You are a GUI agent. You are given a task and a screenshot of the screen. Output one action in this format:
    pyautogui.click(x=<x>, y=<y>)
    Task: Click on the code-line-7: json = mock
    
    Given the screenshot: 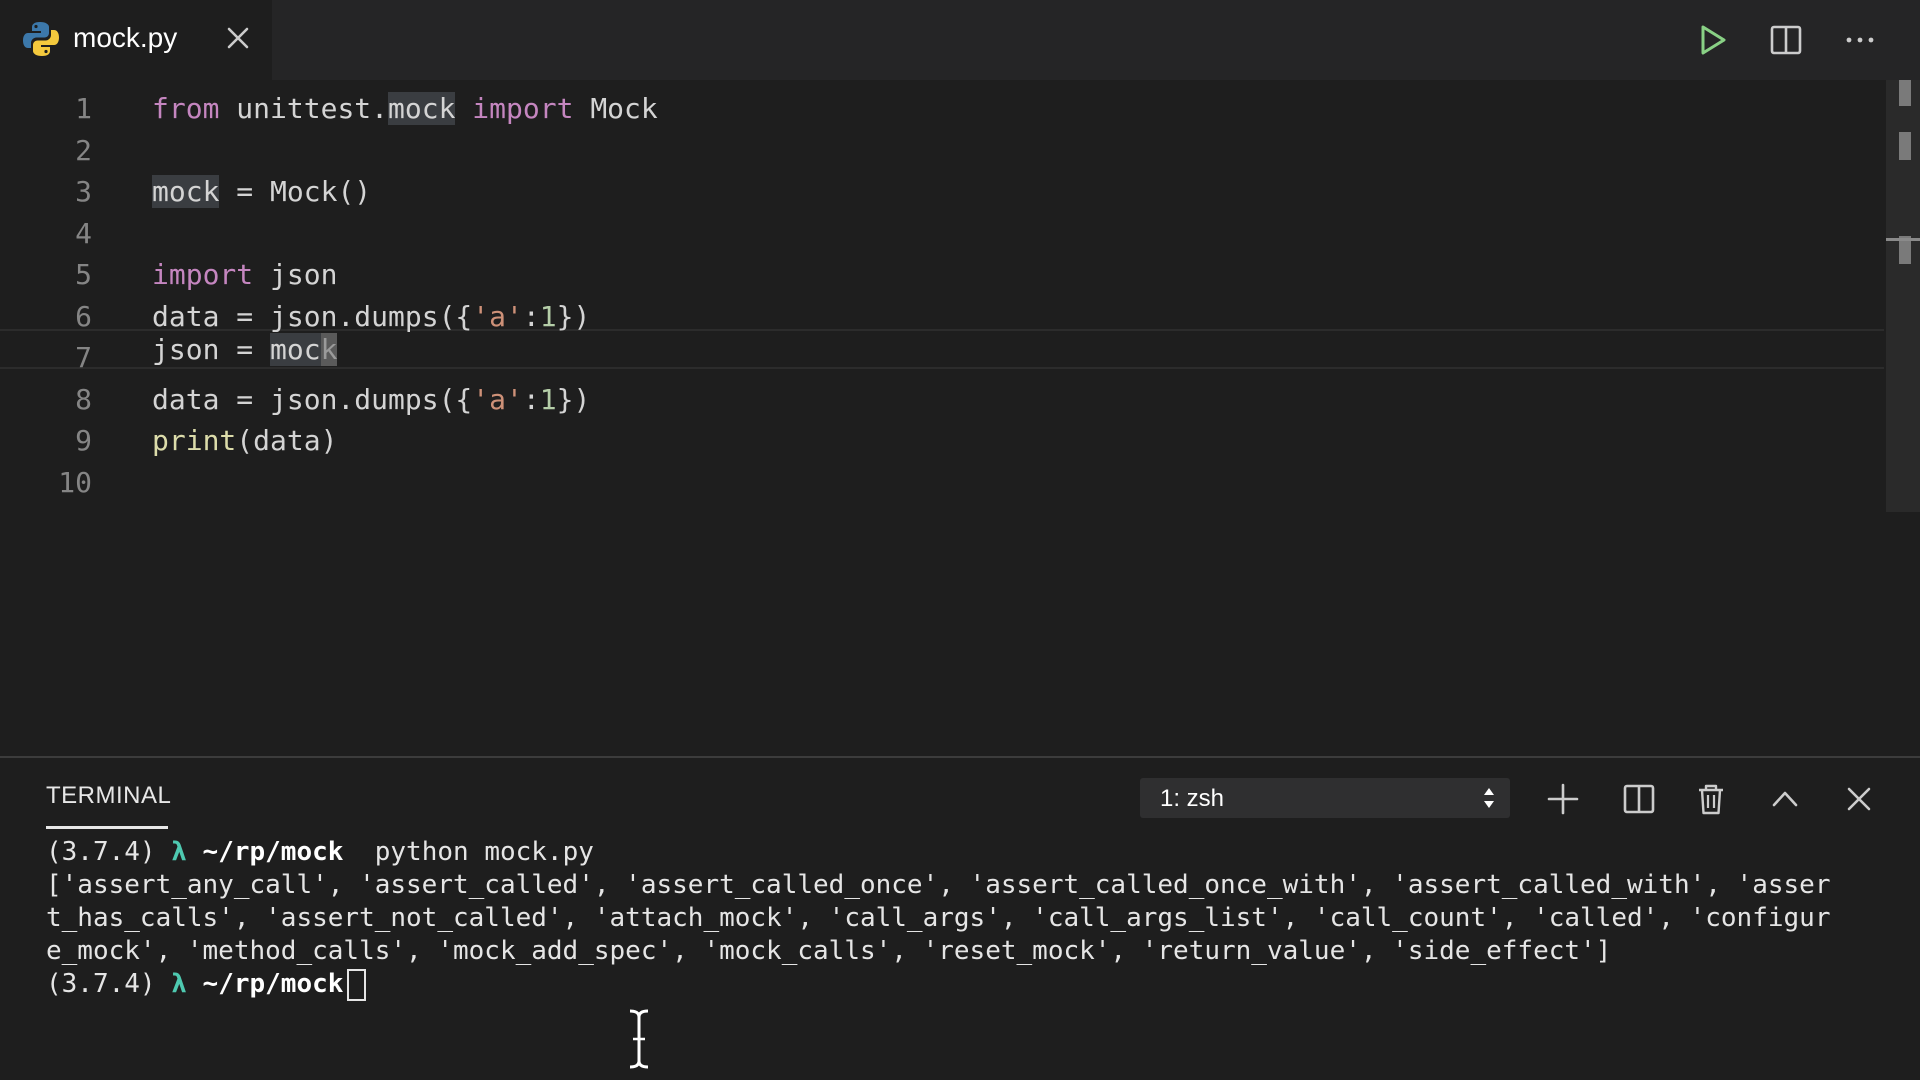 What is the action you would take?
    pyautogui.click(x=245, y=350)
    